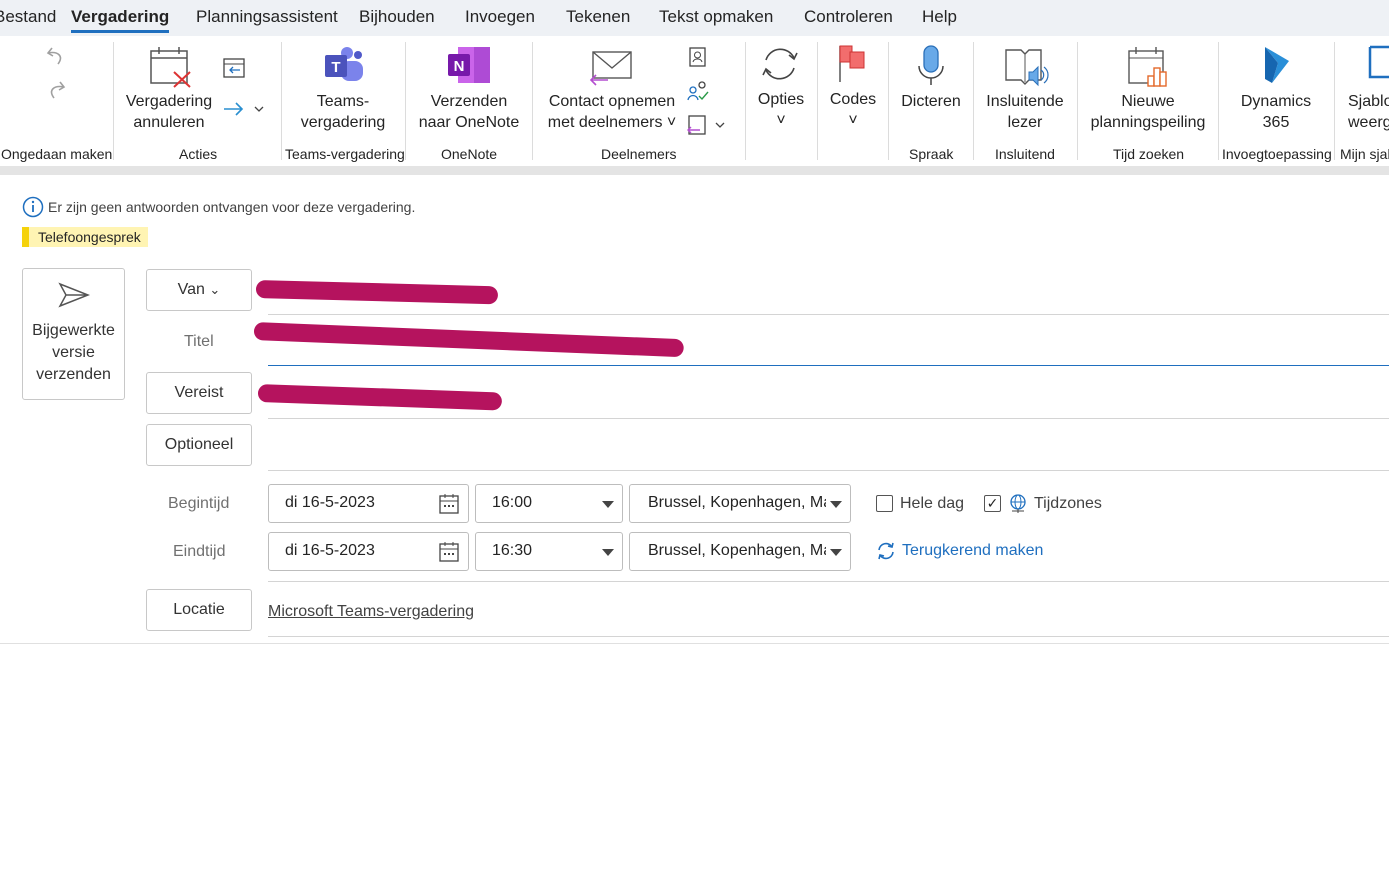  I want to click on required-attendees-button: Vereist, so click(199, 393).